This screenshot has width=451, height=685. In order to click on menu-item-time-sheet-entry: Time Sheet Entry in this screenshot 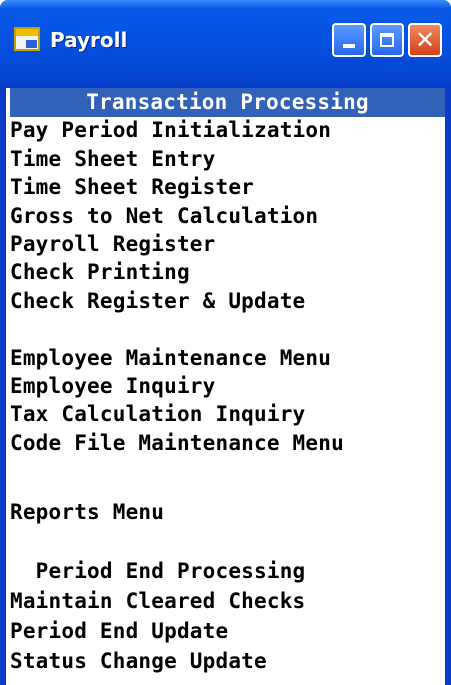, I will do `click(227, 159)`.